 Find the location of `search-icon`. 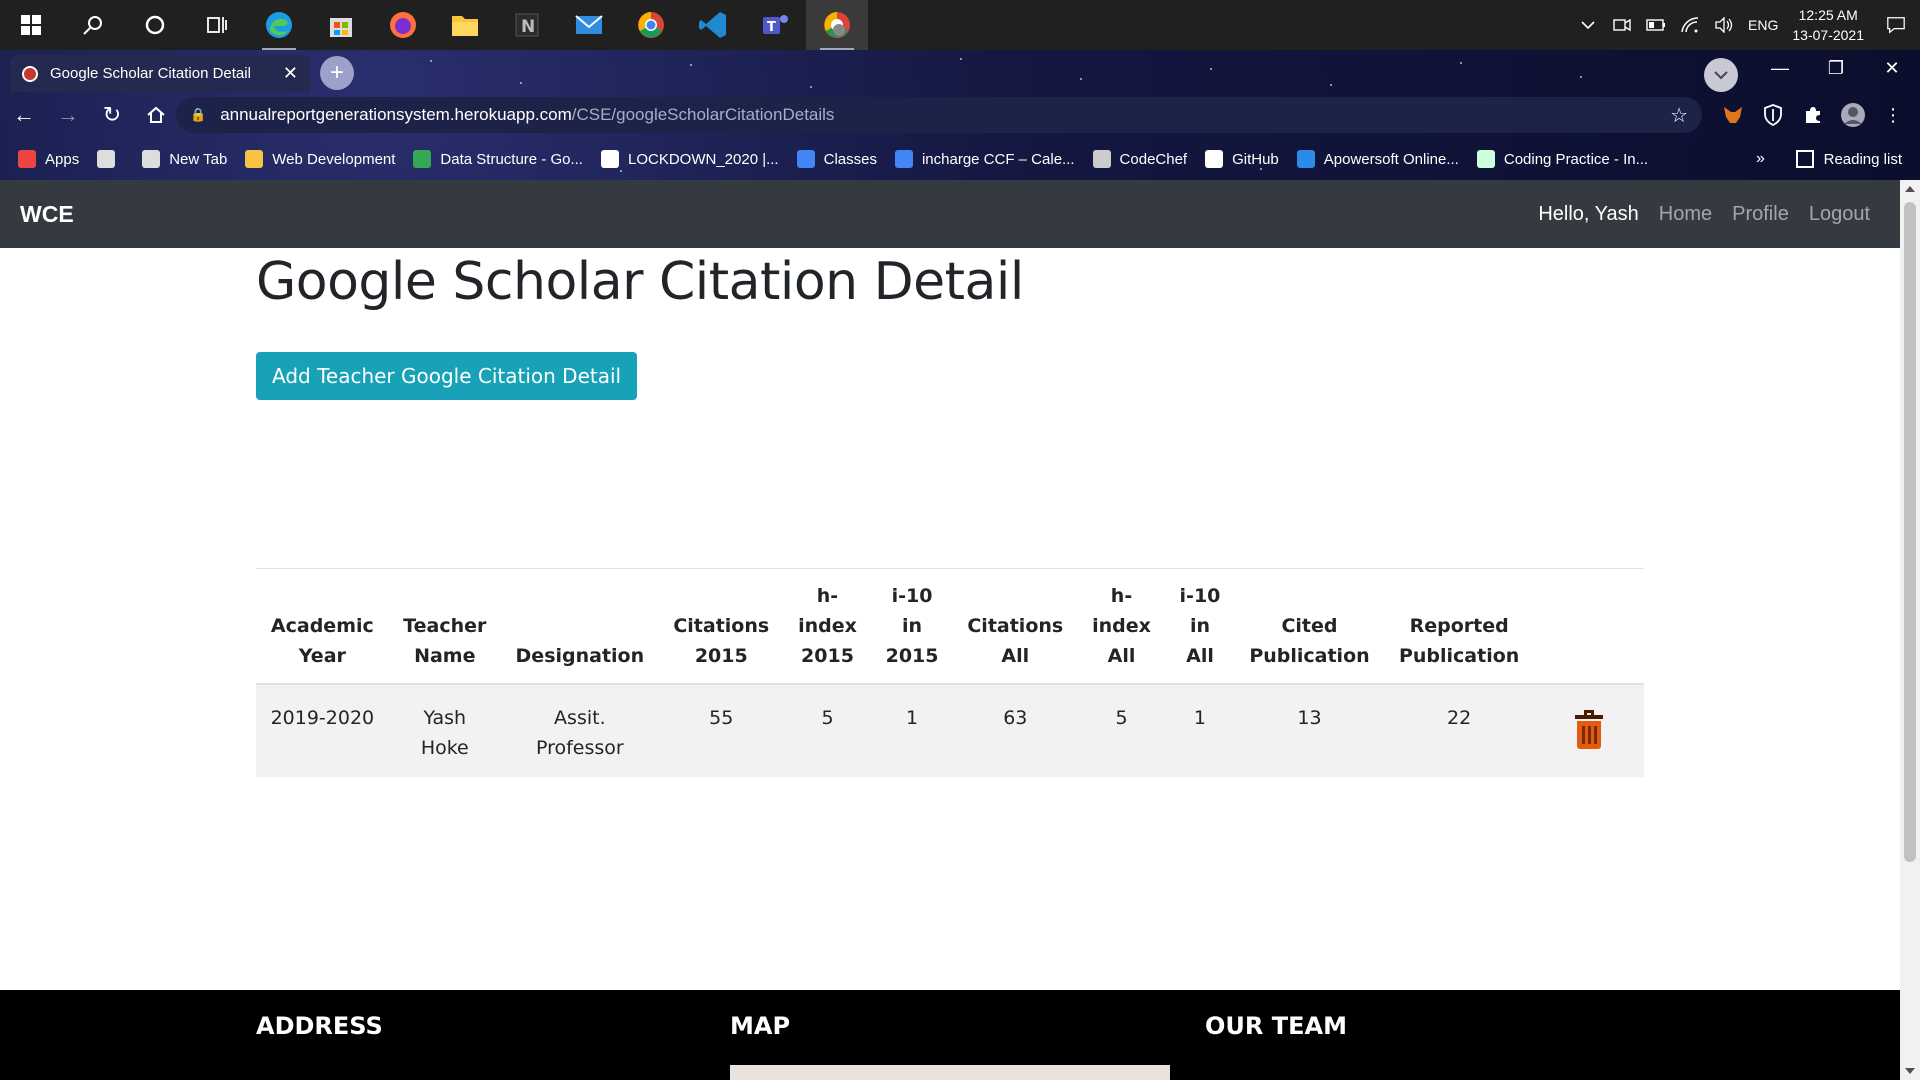

search-icon is located at coordinates (93, 25).